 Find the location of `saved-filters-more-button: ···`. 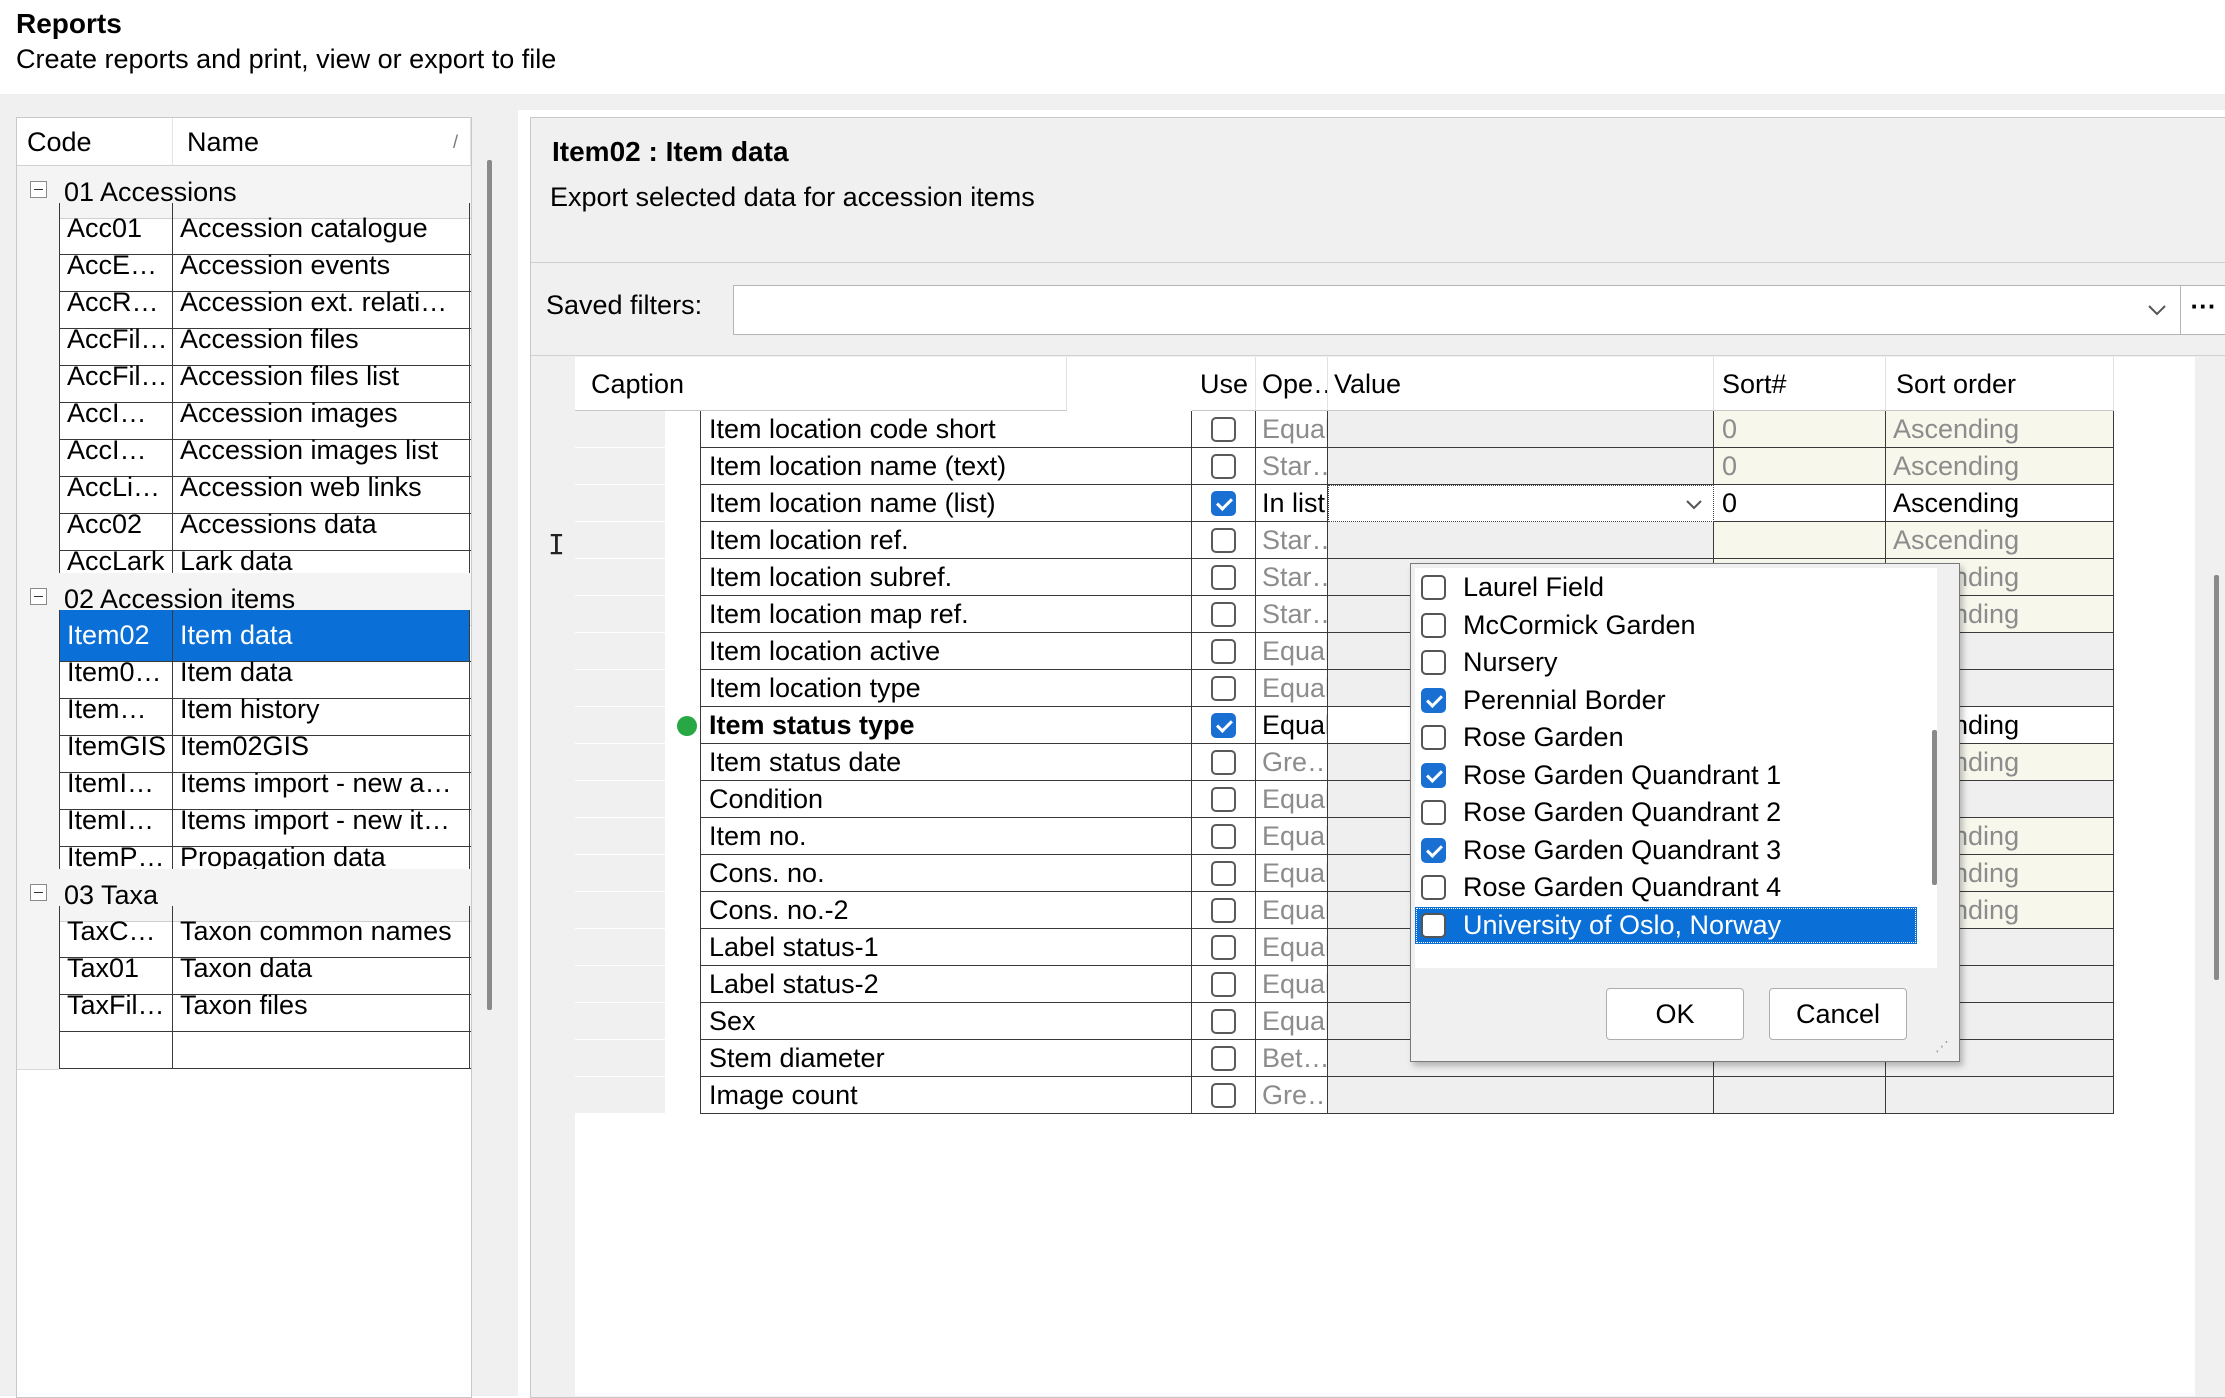

saved-filters-more-button: ··· is located at coordinates (2202, 310).